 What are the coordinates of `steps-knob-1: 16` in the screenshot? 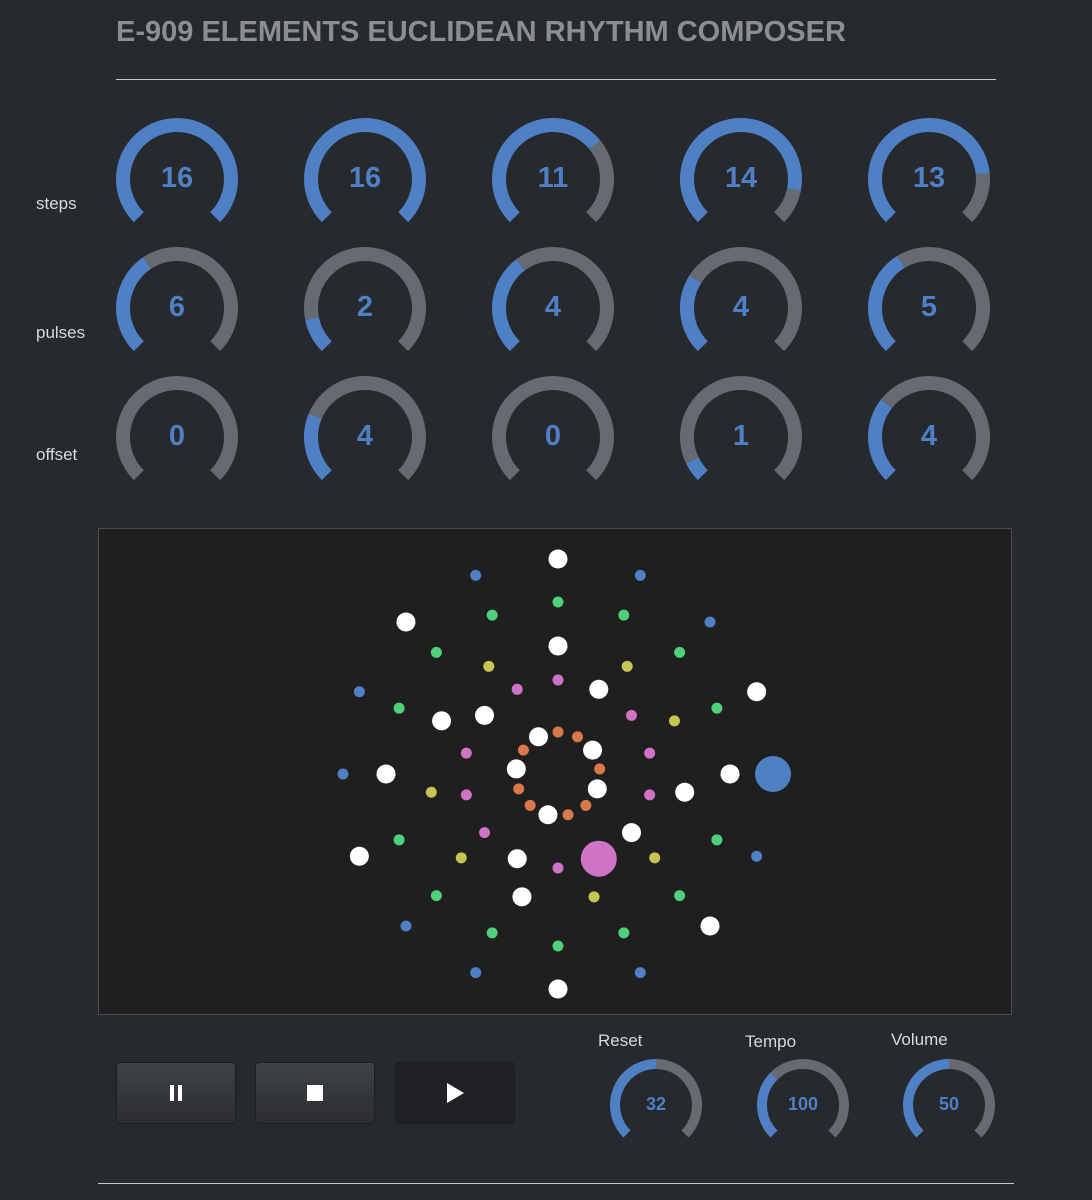 It's located at (177, 179).